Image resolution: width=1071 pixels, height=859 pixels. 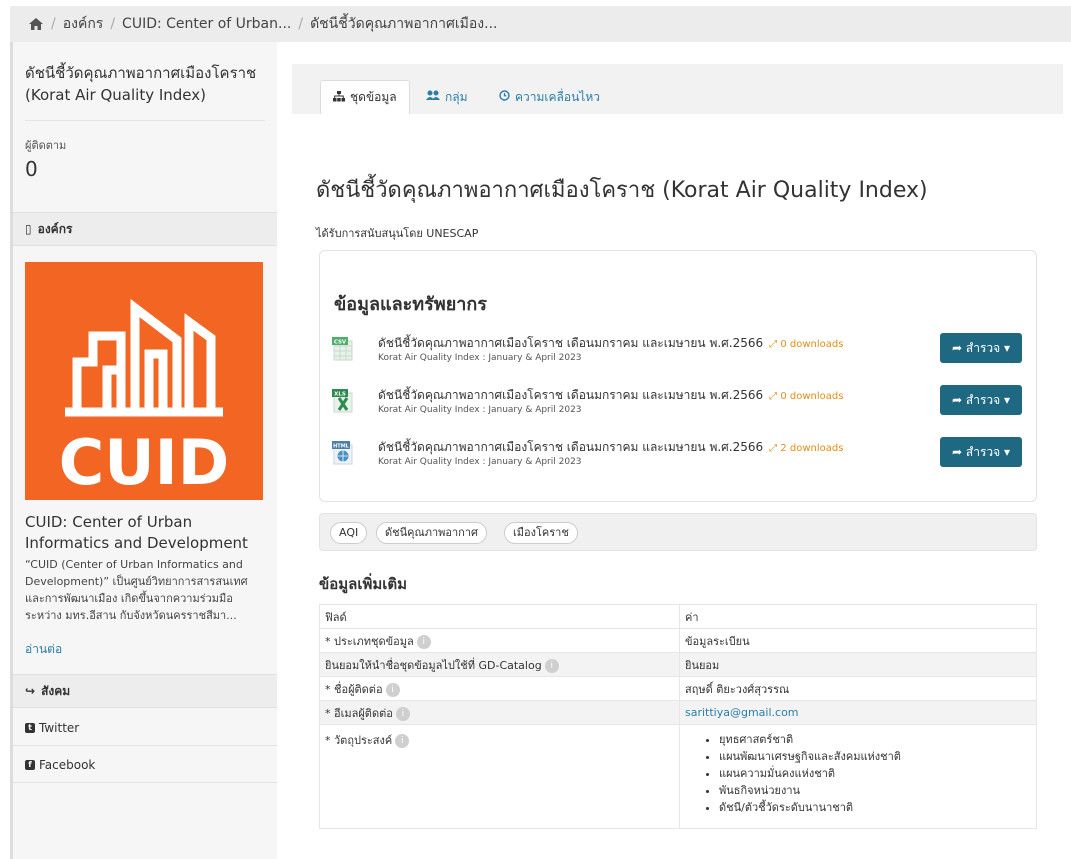 I want to click on cuid-logo-image: CUID, so click(x=144, y=381).